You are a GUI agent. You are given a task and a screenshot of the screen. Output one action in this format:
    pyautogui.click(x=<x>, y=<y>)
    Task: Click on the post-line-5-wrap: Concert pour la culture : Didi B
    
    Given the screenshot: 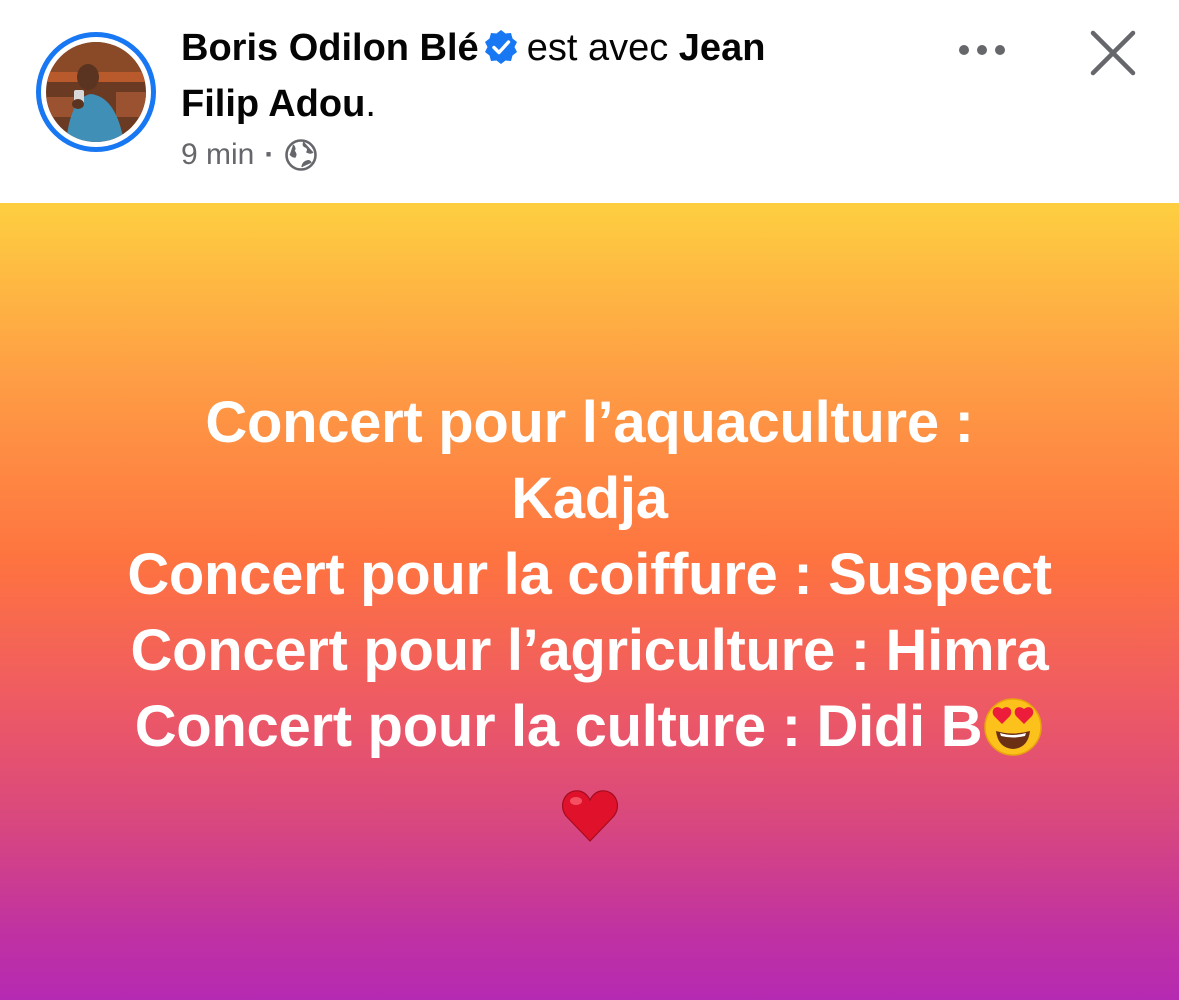 What is the action you would take?
    pyautogui.click(x=589, y=733)
    